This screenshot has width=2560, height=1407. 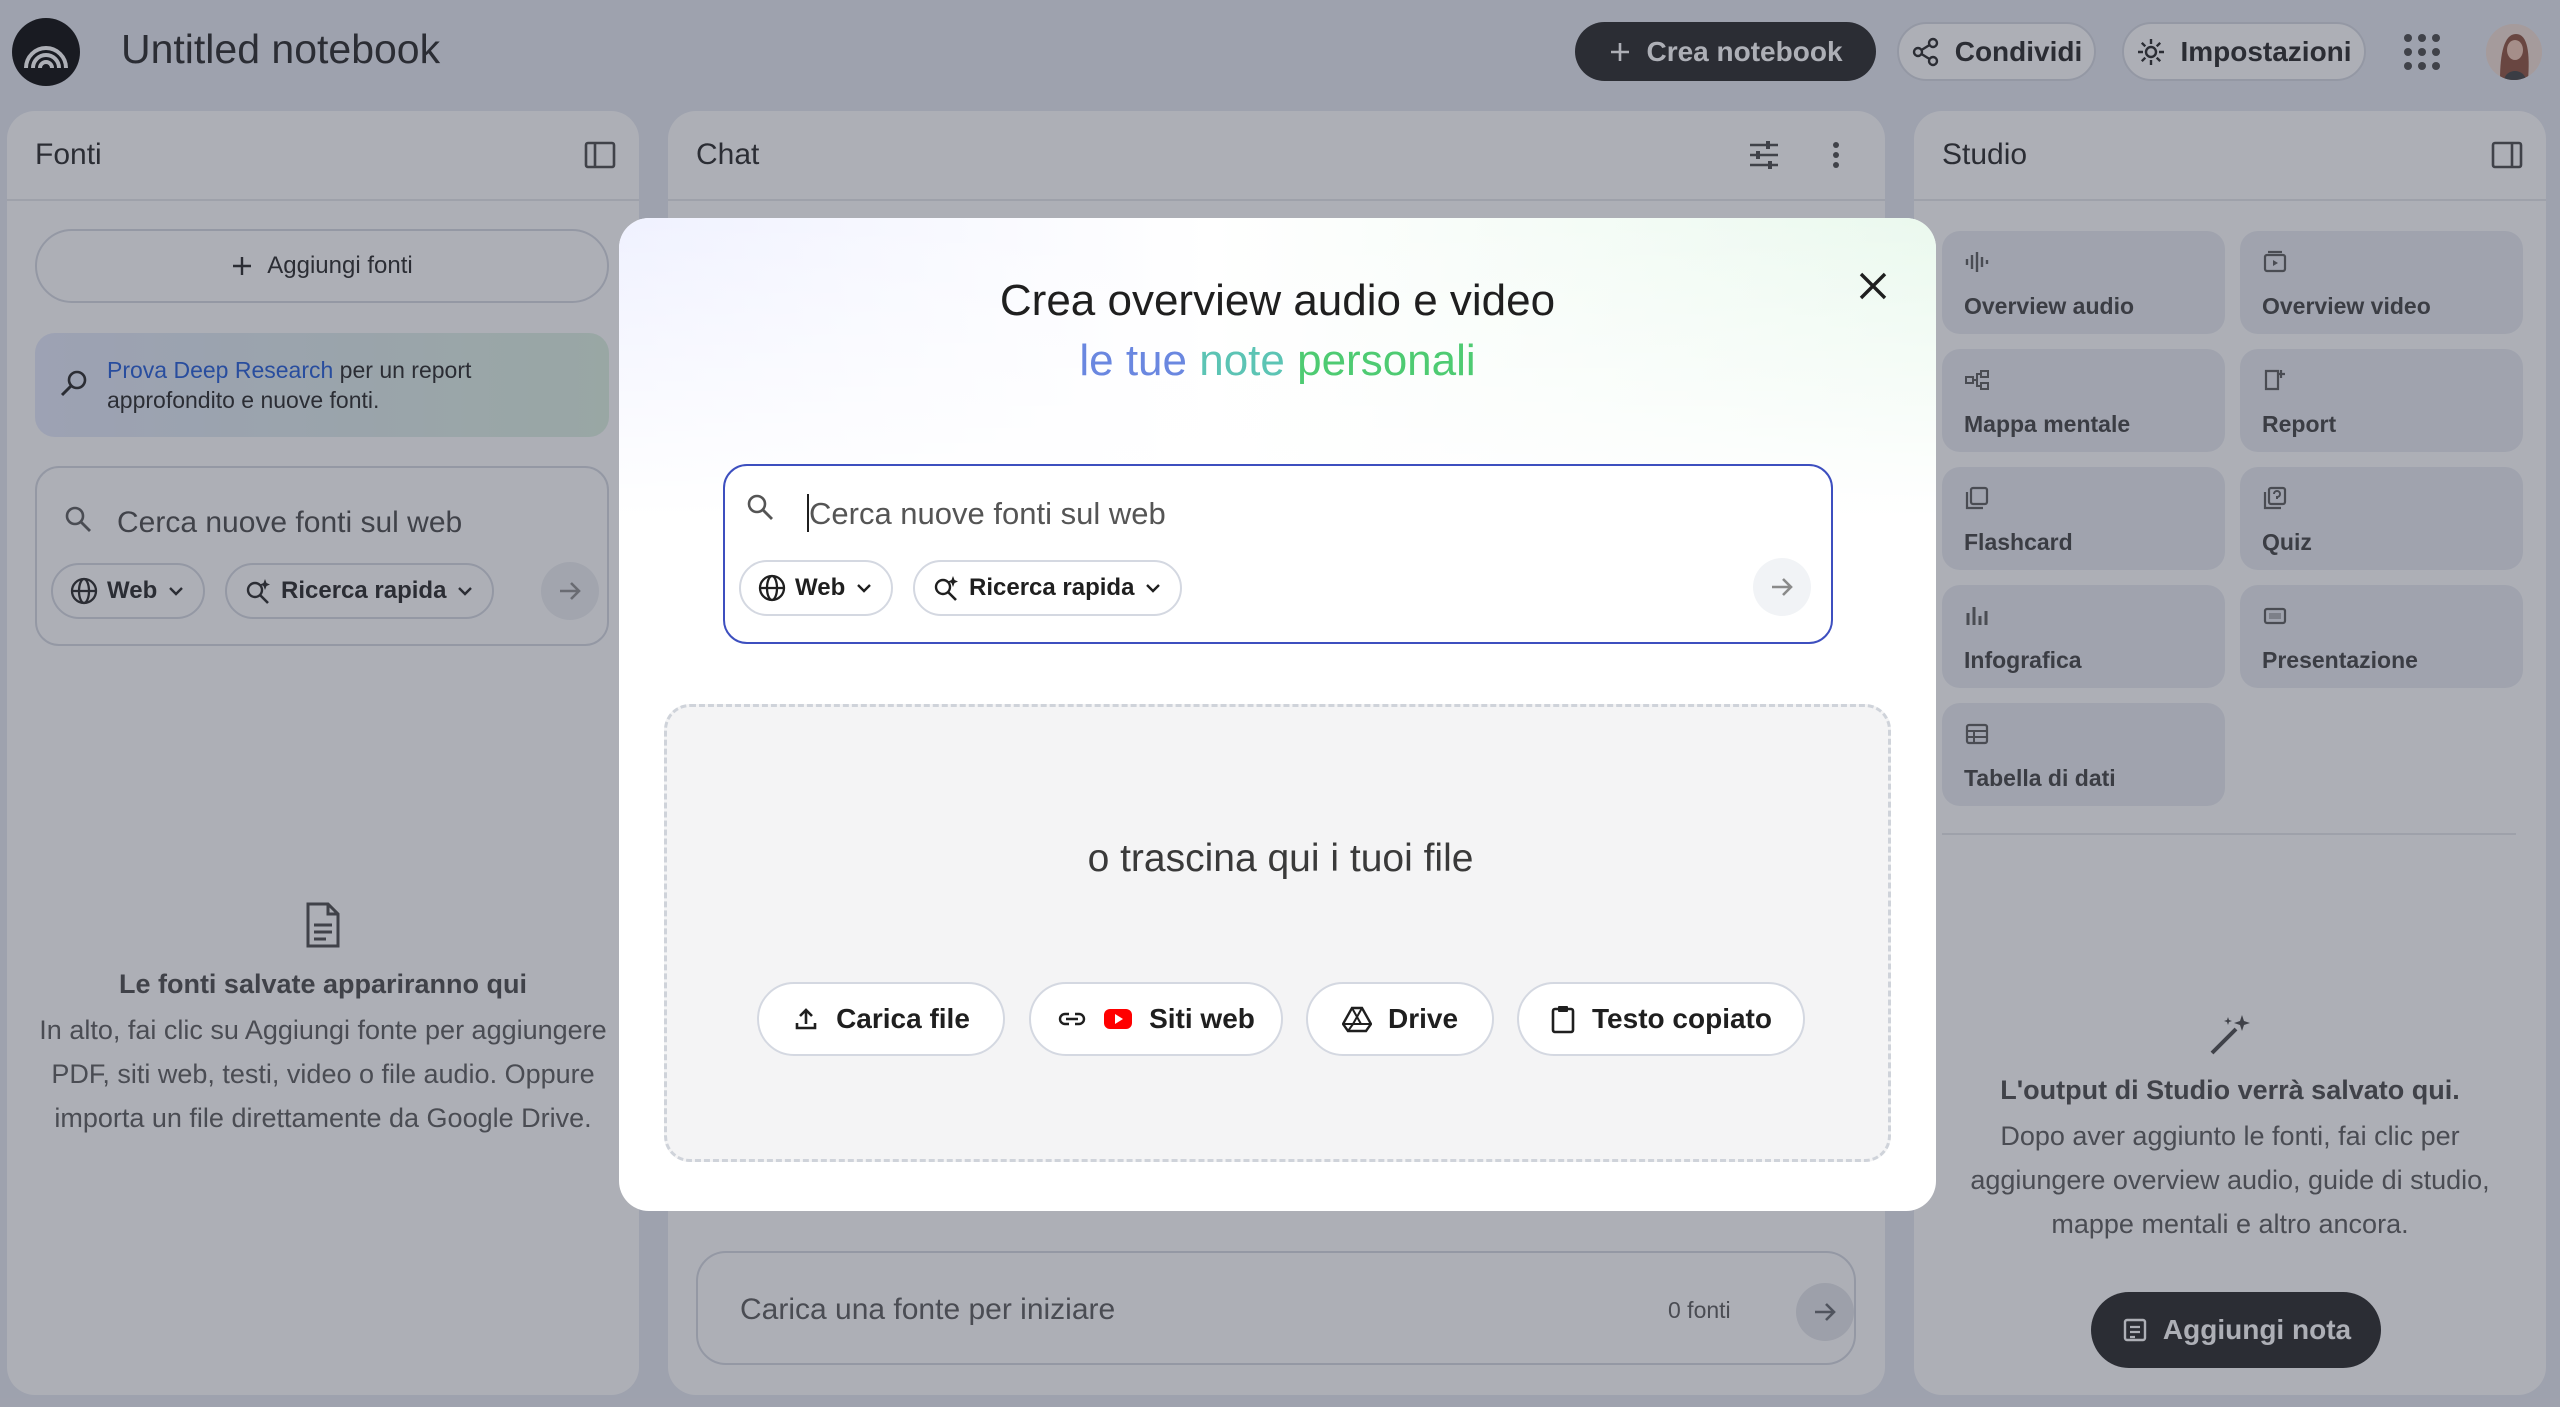 What do you see at coordinates (1277, 360) in the screenshot?
I see `dialog-subtitle: le tue note personali` at bounding box center [1277, 360].